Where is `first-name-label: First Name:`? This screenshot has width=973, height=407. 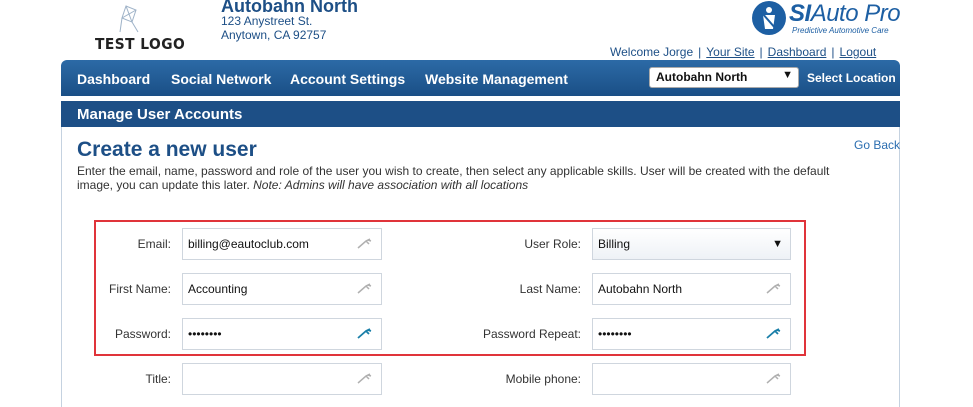
first-name-label: First Name: is located at coordinates (139, 289).